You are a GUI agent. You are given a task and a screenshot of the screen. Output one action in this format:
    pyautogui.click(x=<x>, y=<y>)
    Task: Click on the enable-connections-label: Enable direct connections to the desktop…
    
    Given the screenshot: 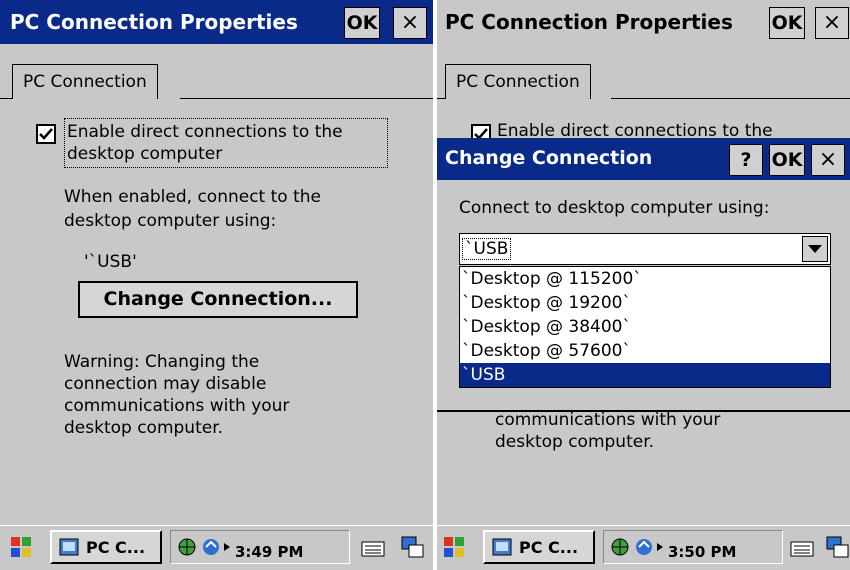 What is the action you would take?
    pyautogui.click(x=226, y=143)
    